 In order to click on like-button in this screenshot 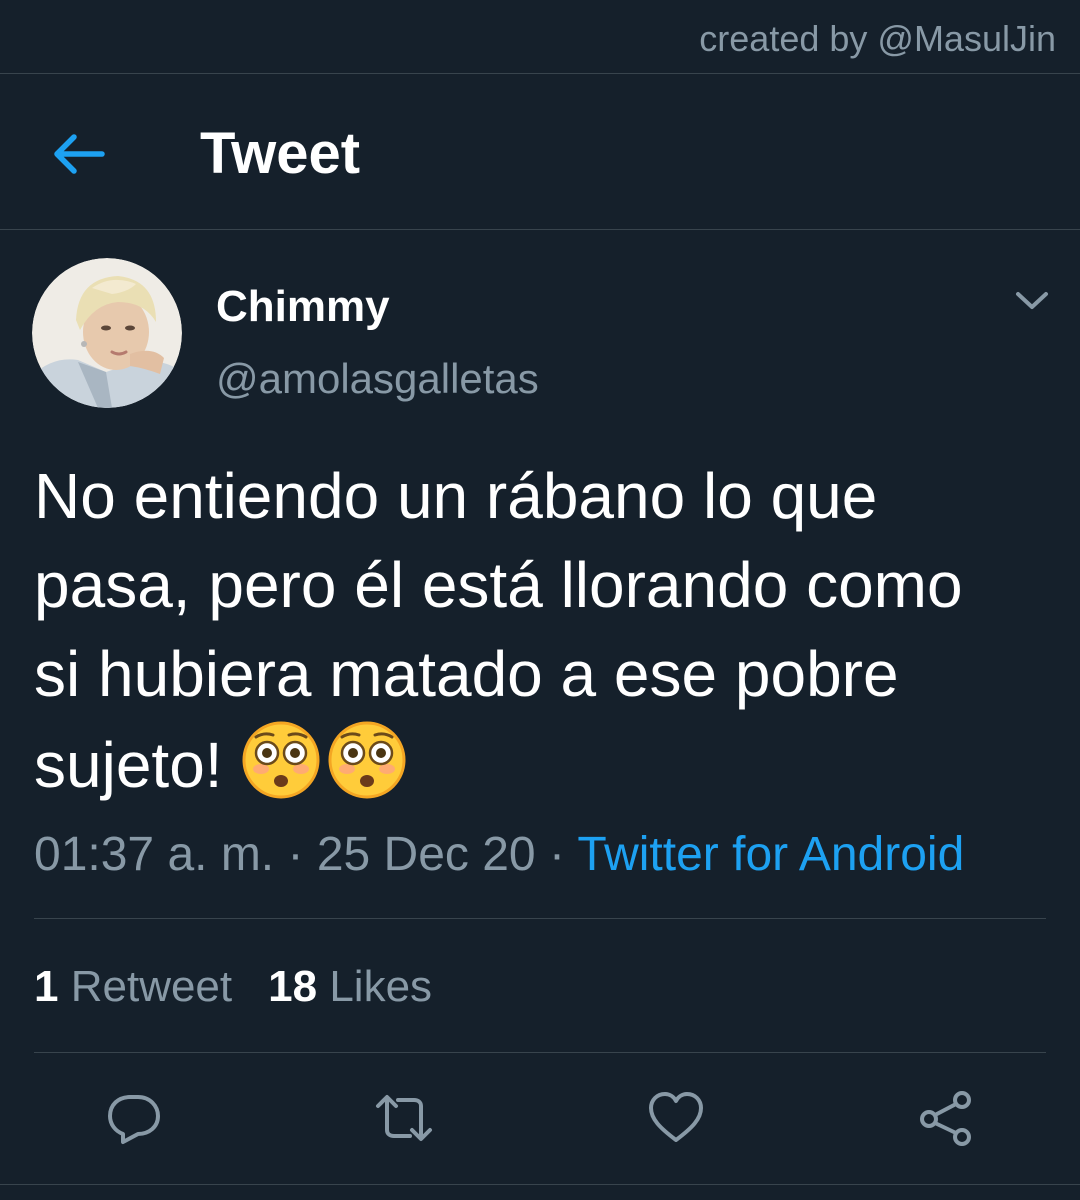, I will do `click(676, 1118)`.